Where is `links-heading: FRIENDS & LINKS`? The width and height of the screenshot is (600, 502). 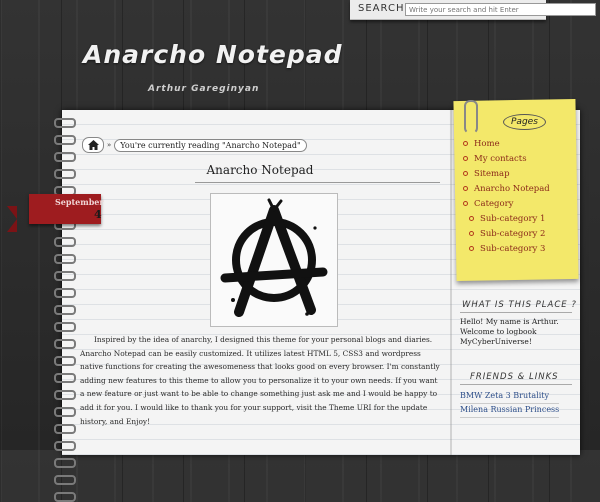 links-heading: FRIENDS & LINKS is located at coordinates (514, 377).